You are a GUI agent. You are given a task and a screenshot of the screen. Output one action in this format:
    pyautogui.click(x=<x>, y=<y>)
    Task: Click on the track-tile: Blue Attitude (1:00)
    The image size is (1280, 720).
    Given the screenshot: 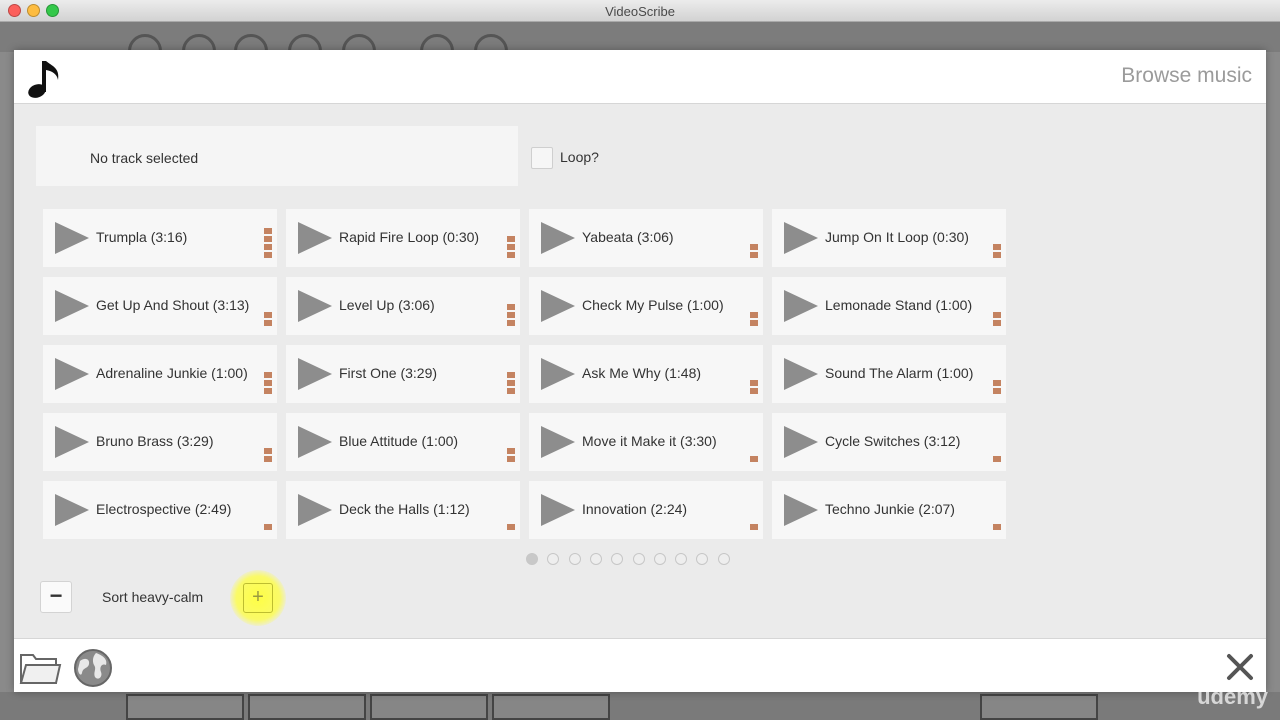 What is the action you would take?
    pyautogui.click(x=403, y=442)
    